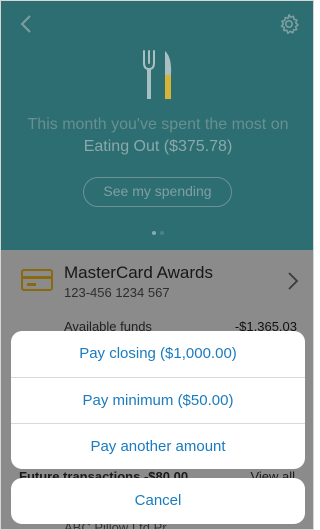 This screenshot has width=320, height=530. I want to click on chevron-right-icon, so click(293, 281).